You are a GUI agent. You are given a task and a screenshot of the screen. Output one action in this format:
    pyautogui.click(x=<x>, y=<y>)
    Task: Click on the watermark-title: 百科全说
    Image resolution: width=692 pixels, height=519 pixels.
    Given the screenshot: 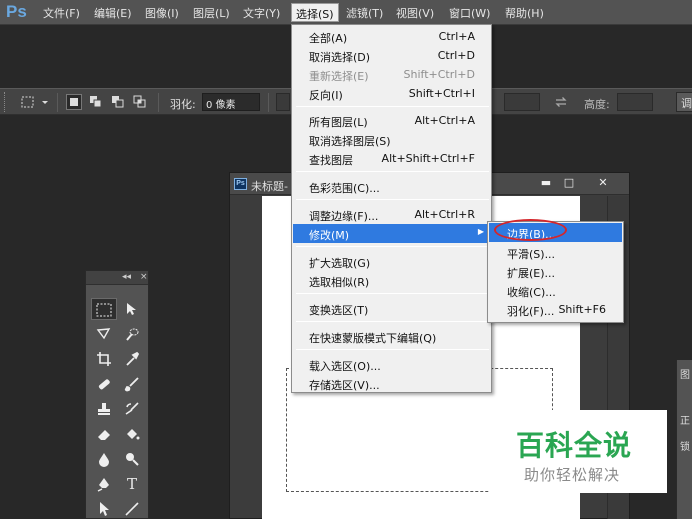 What is the action you would take?
    pyautogui.click(x=574, y=445)
    